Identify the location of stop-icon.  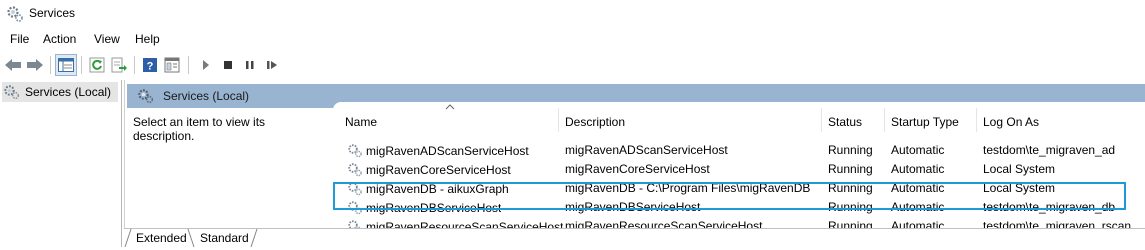
(228, 65).